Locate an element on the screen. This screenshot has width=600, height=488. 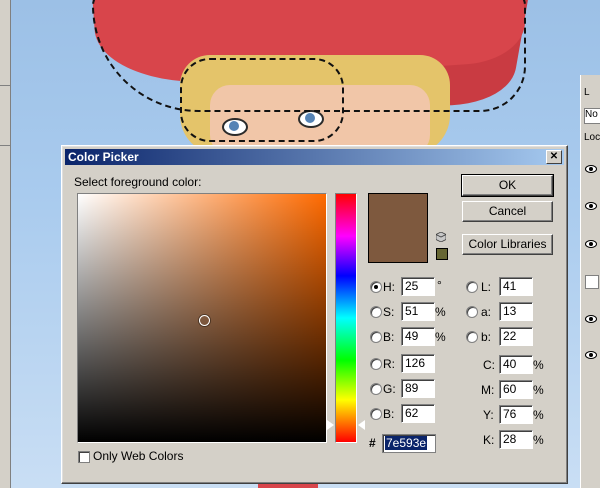
color-libraries-button: Color Libraries is located at coordinates (507, 244).